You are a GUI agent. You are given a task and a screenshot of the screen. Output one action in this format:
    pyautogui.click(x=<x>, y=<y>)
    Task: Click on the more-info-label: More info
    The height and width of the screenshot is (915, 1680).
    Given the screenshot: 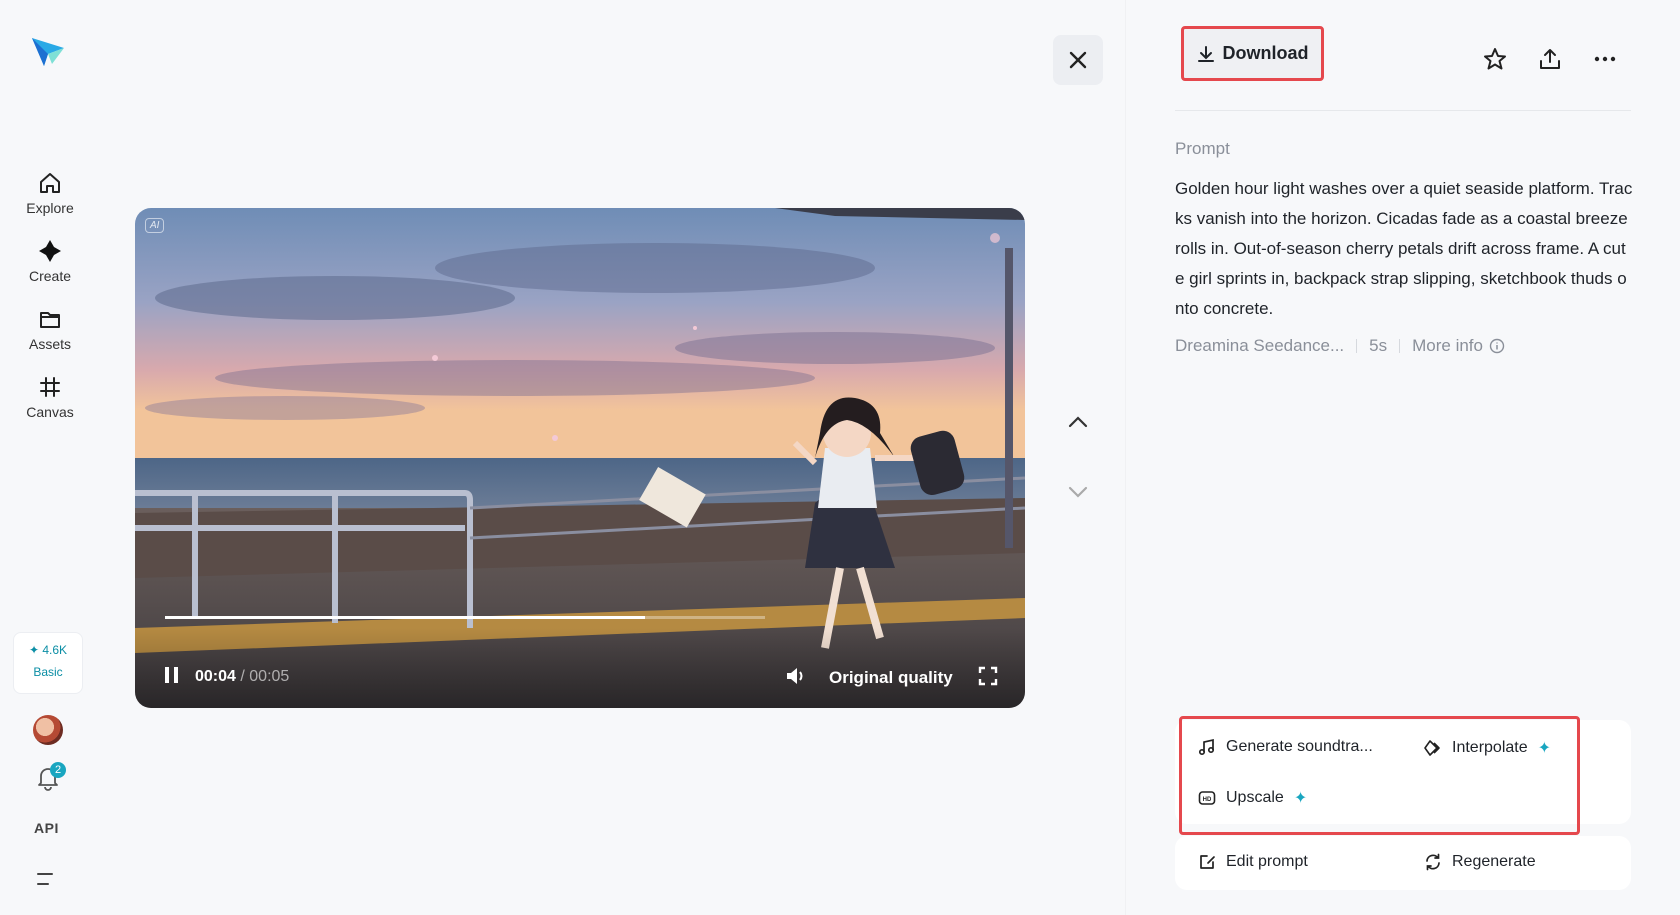 What is the action you would take?
    pyautogui.click(x=1447, y=345)
    